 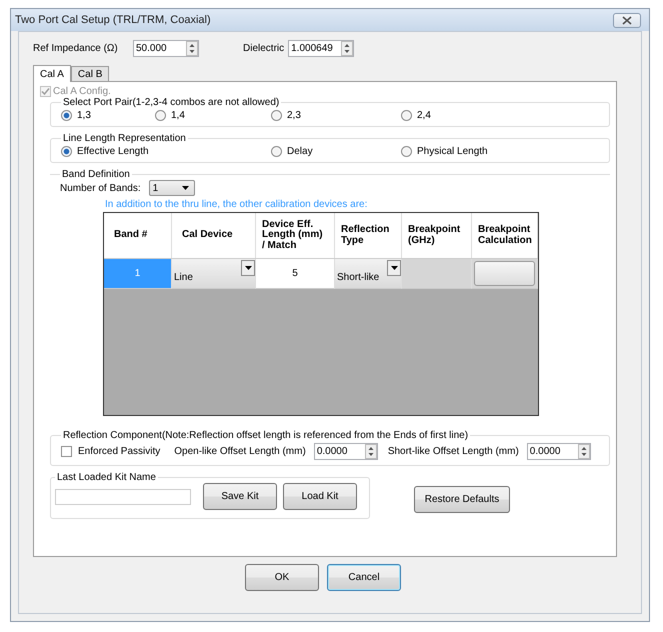 I want to click on tab: Cal B, so click(x=90, y=73).